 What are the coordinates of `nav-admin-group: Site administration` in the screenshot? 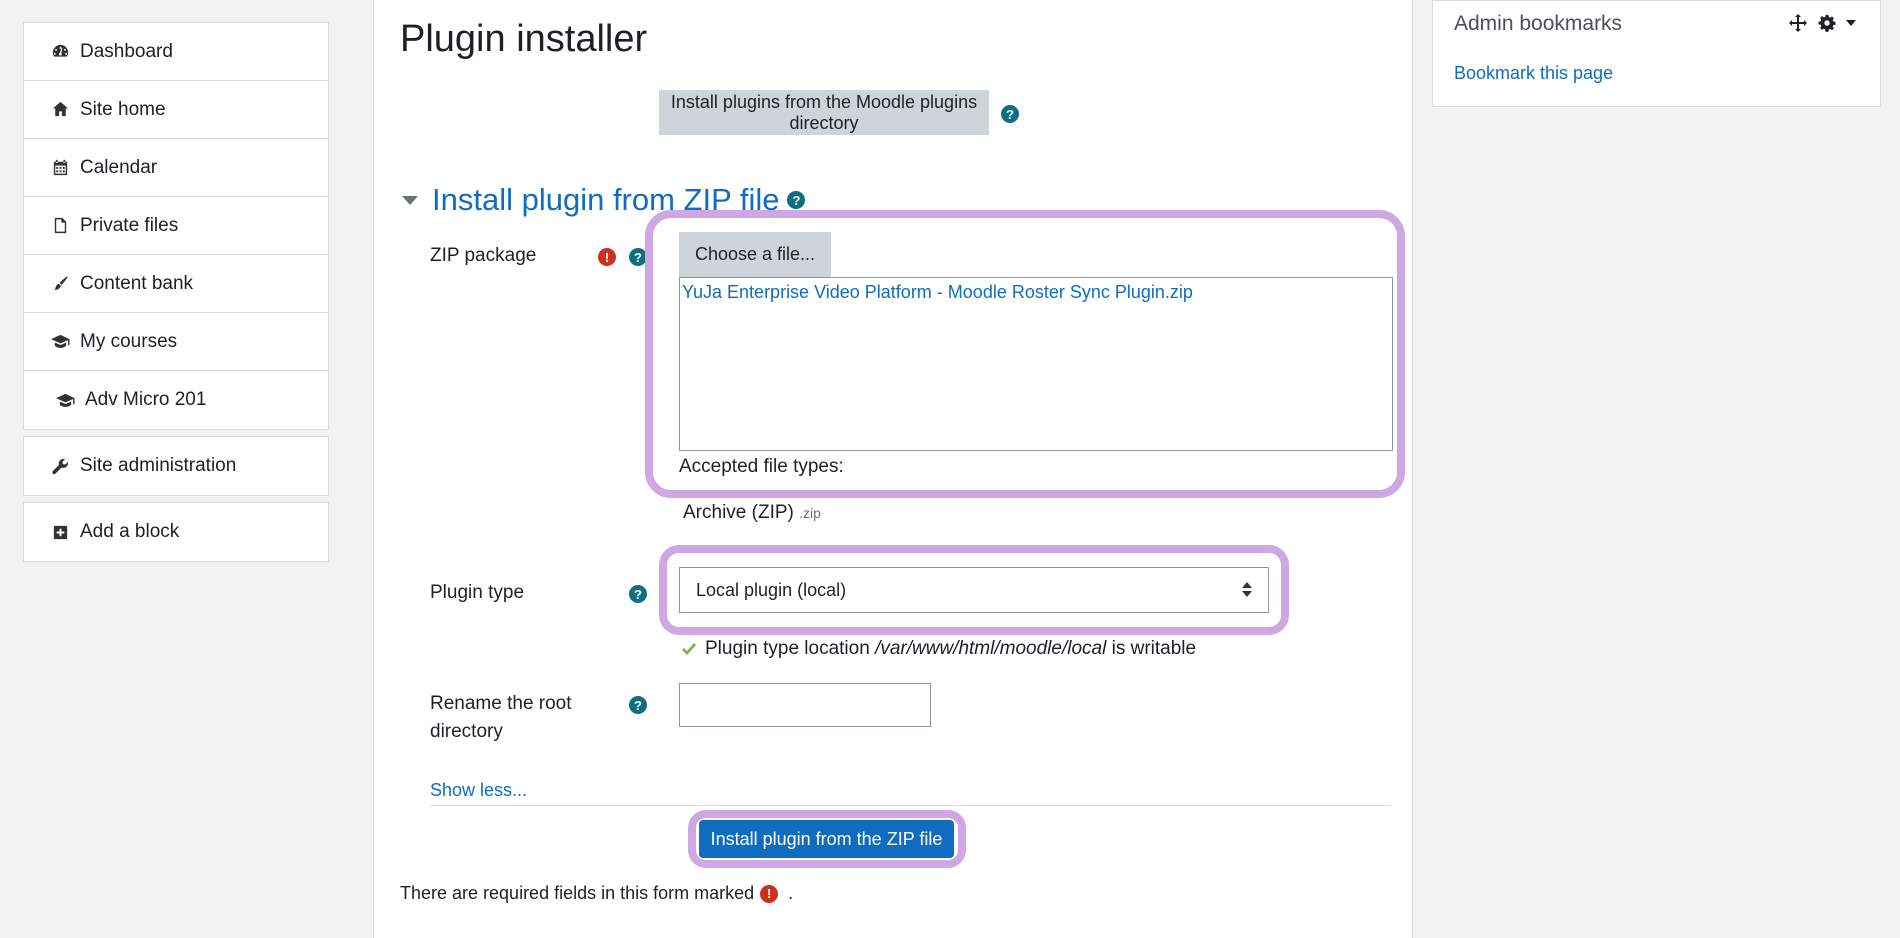 It's located at (176, 466).